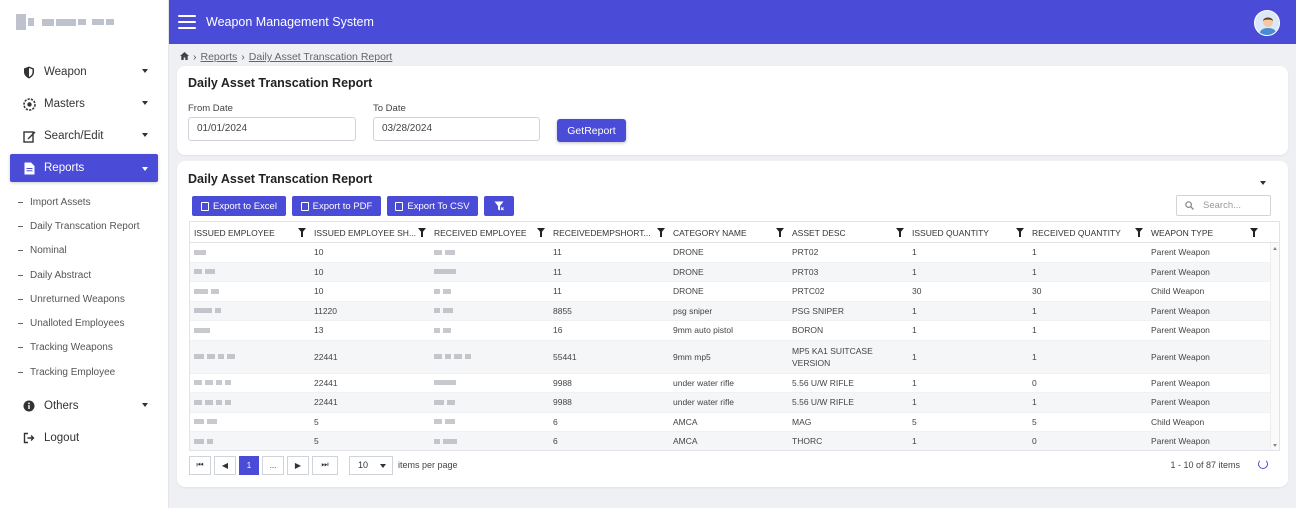 The width and height of the screenshot is (1296, 508). What do you see at coordinates (734, 422) in the screenshot?
I see `table-row: 5 6 AMCA MAG 5 5 Child Weapon` at bounding box center [734, 422].